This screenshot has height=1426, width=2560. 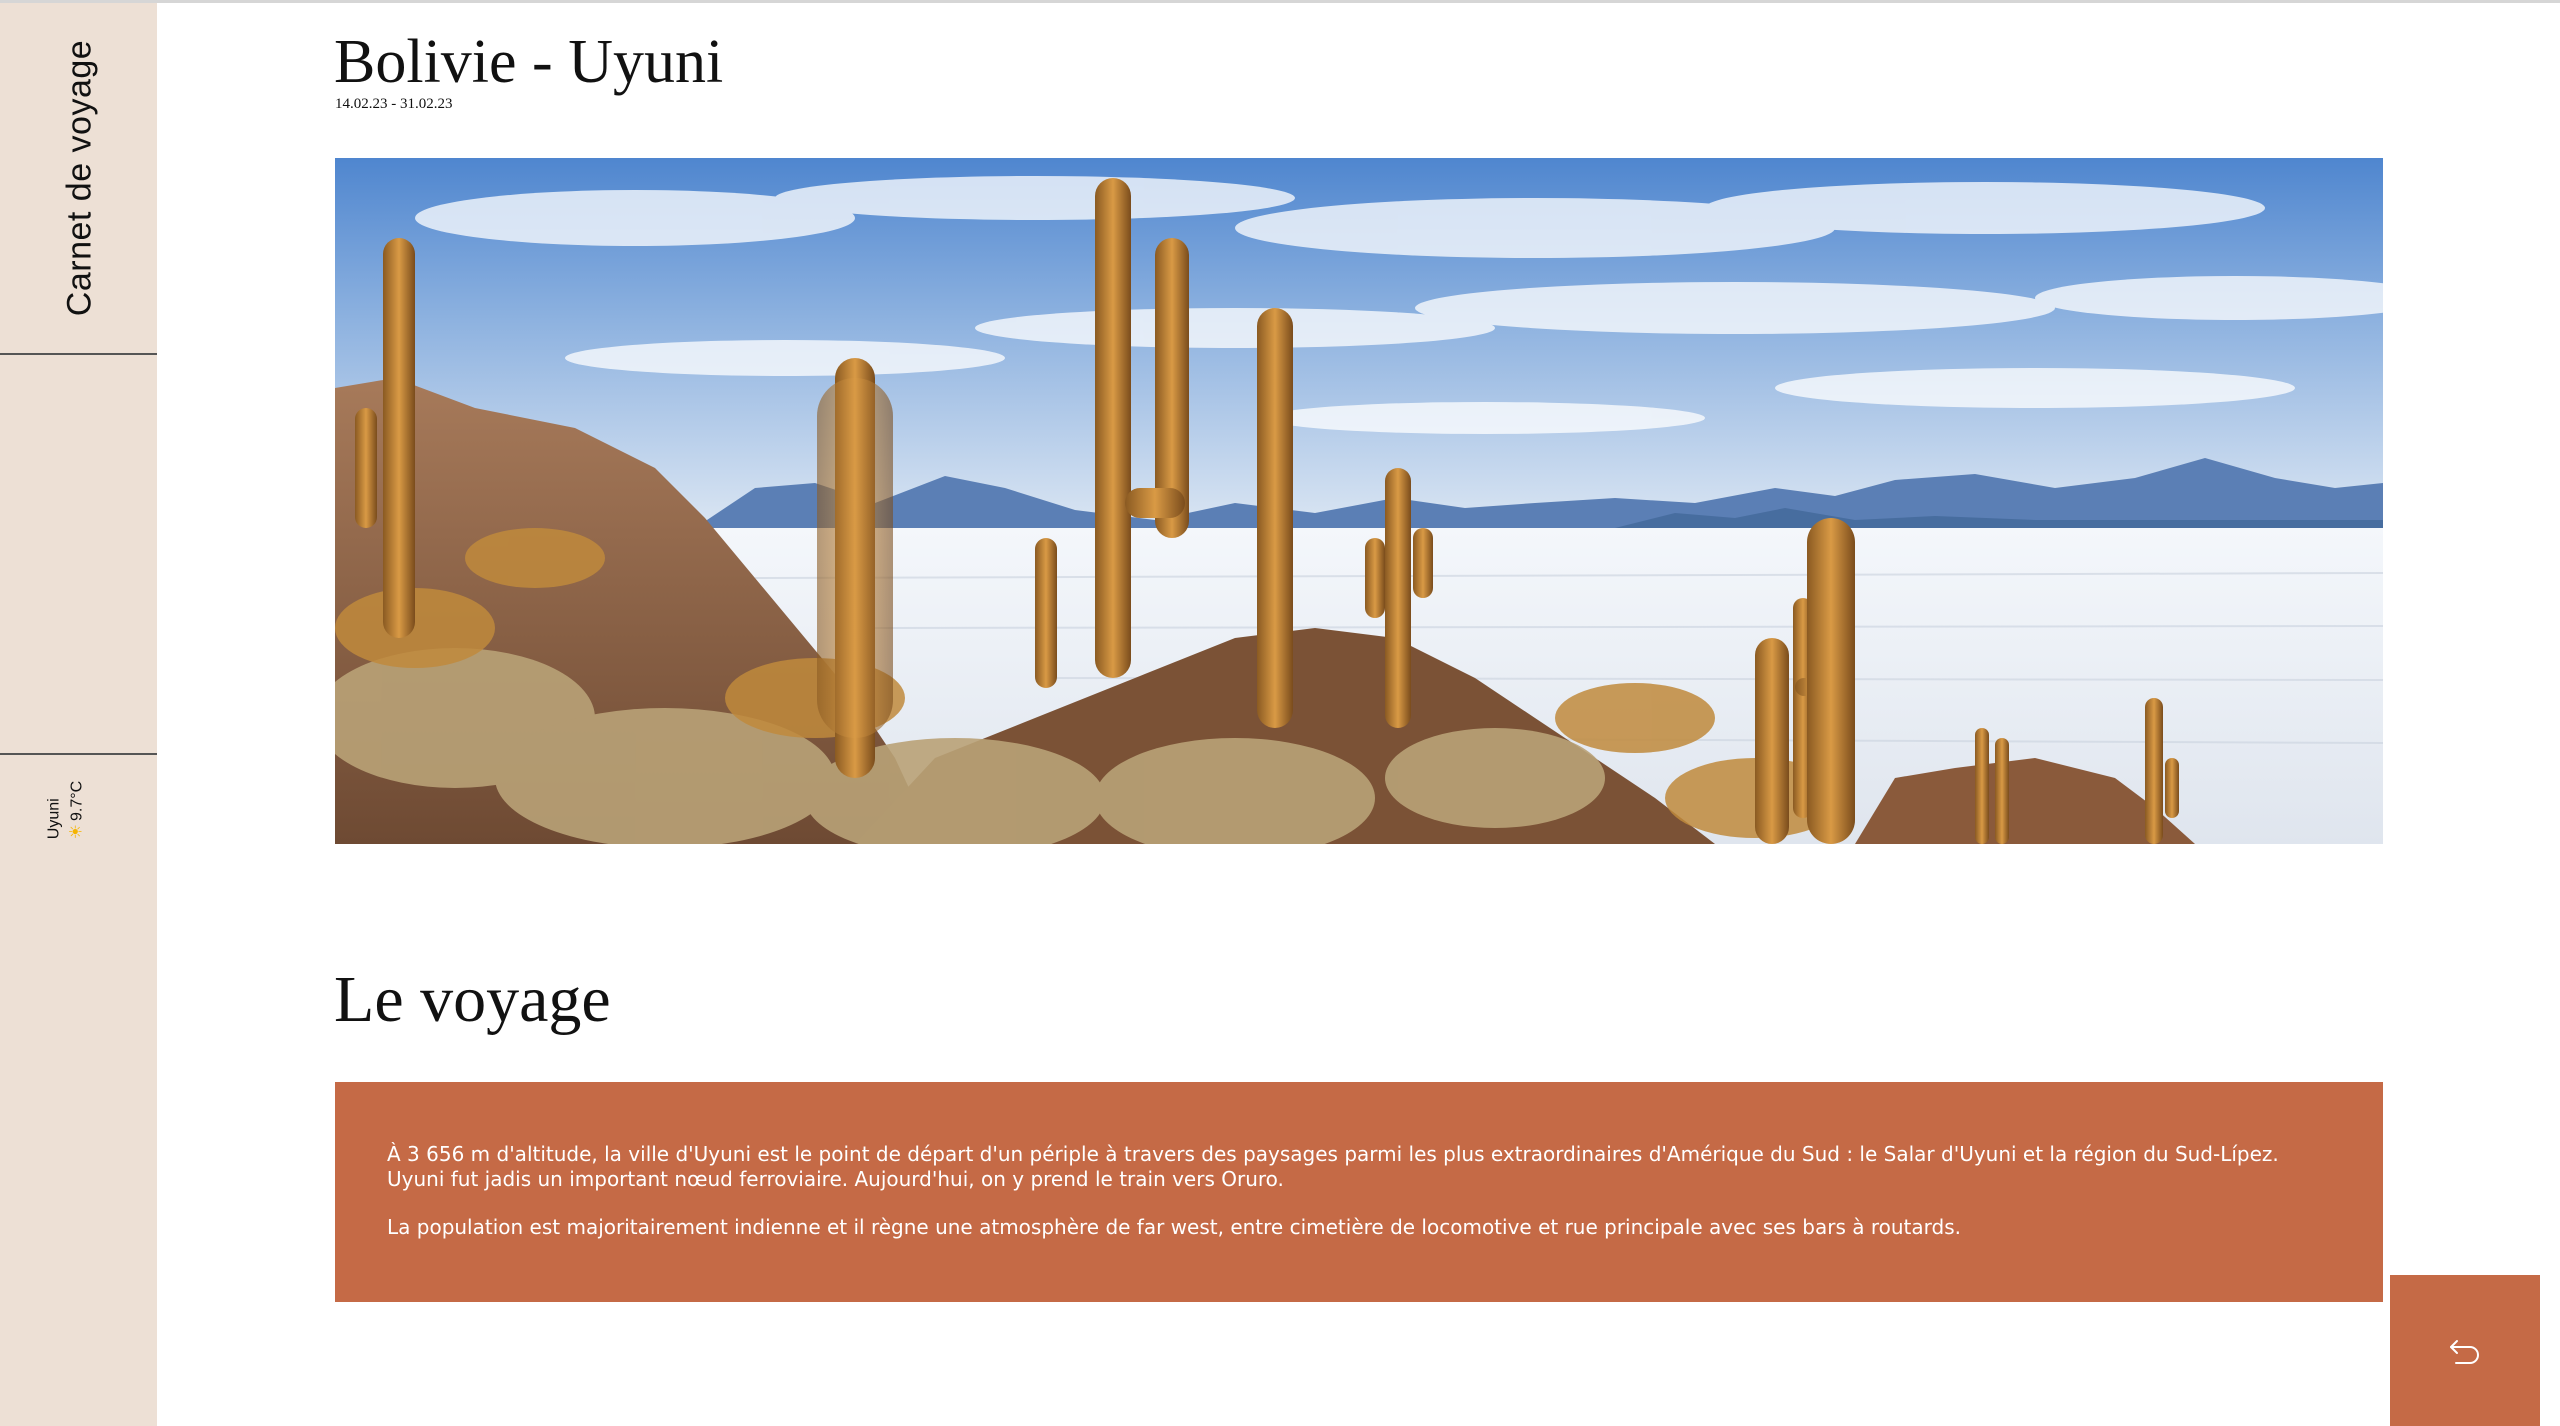 I want to click on section-title: Le voyage, so click(x=472, y=999).